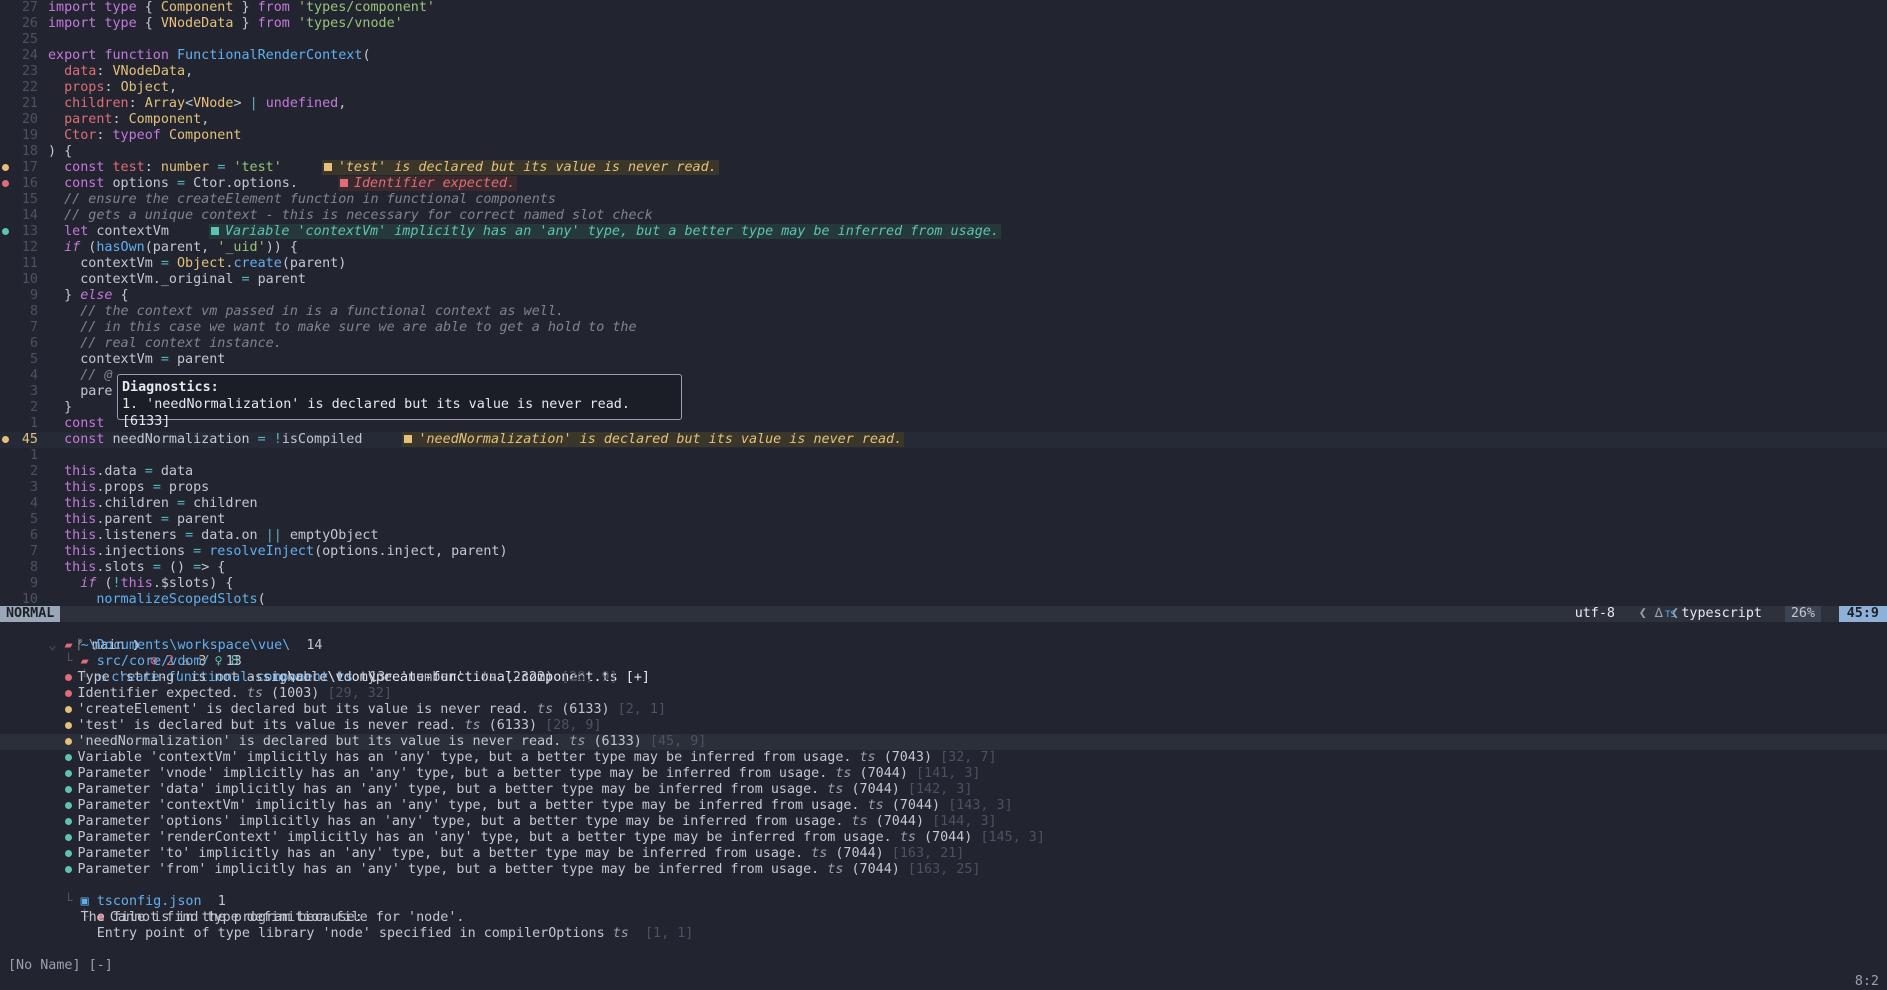  What do you see at coordinates (29, 439) in the screenshot?
I see `line-number: 45` at bounding box center [29, 439].